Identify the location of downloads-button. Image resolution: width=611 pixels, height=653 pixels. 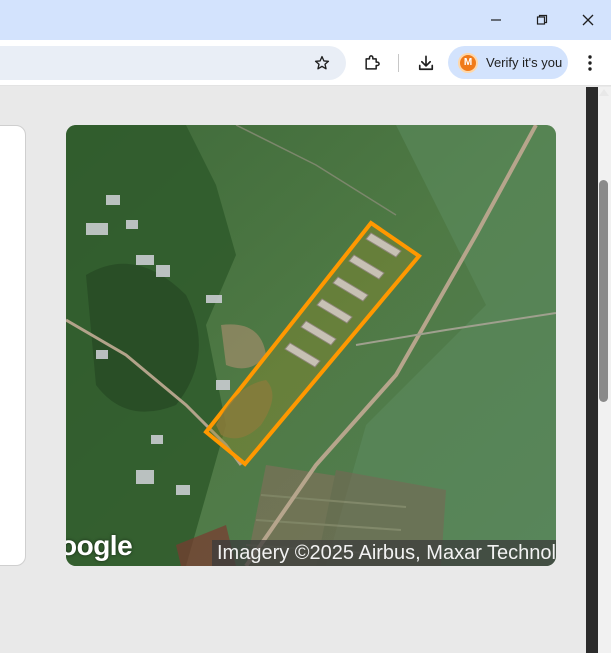
(426, 63).